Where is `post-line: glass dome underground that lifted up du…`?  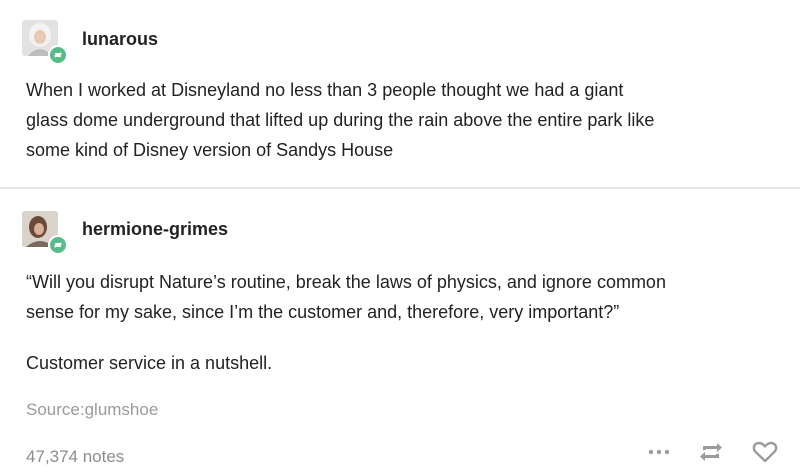
post-line: glass dome underground that lifted up du… is located at coordinates (340, 120).